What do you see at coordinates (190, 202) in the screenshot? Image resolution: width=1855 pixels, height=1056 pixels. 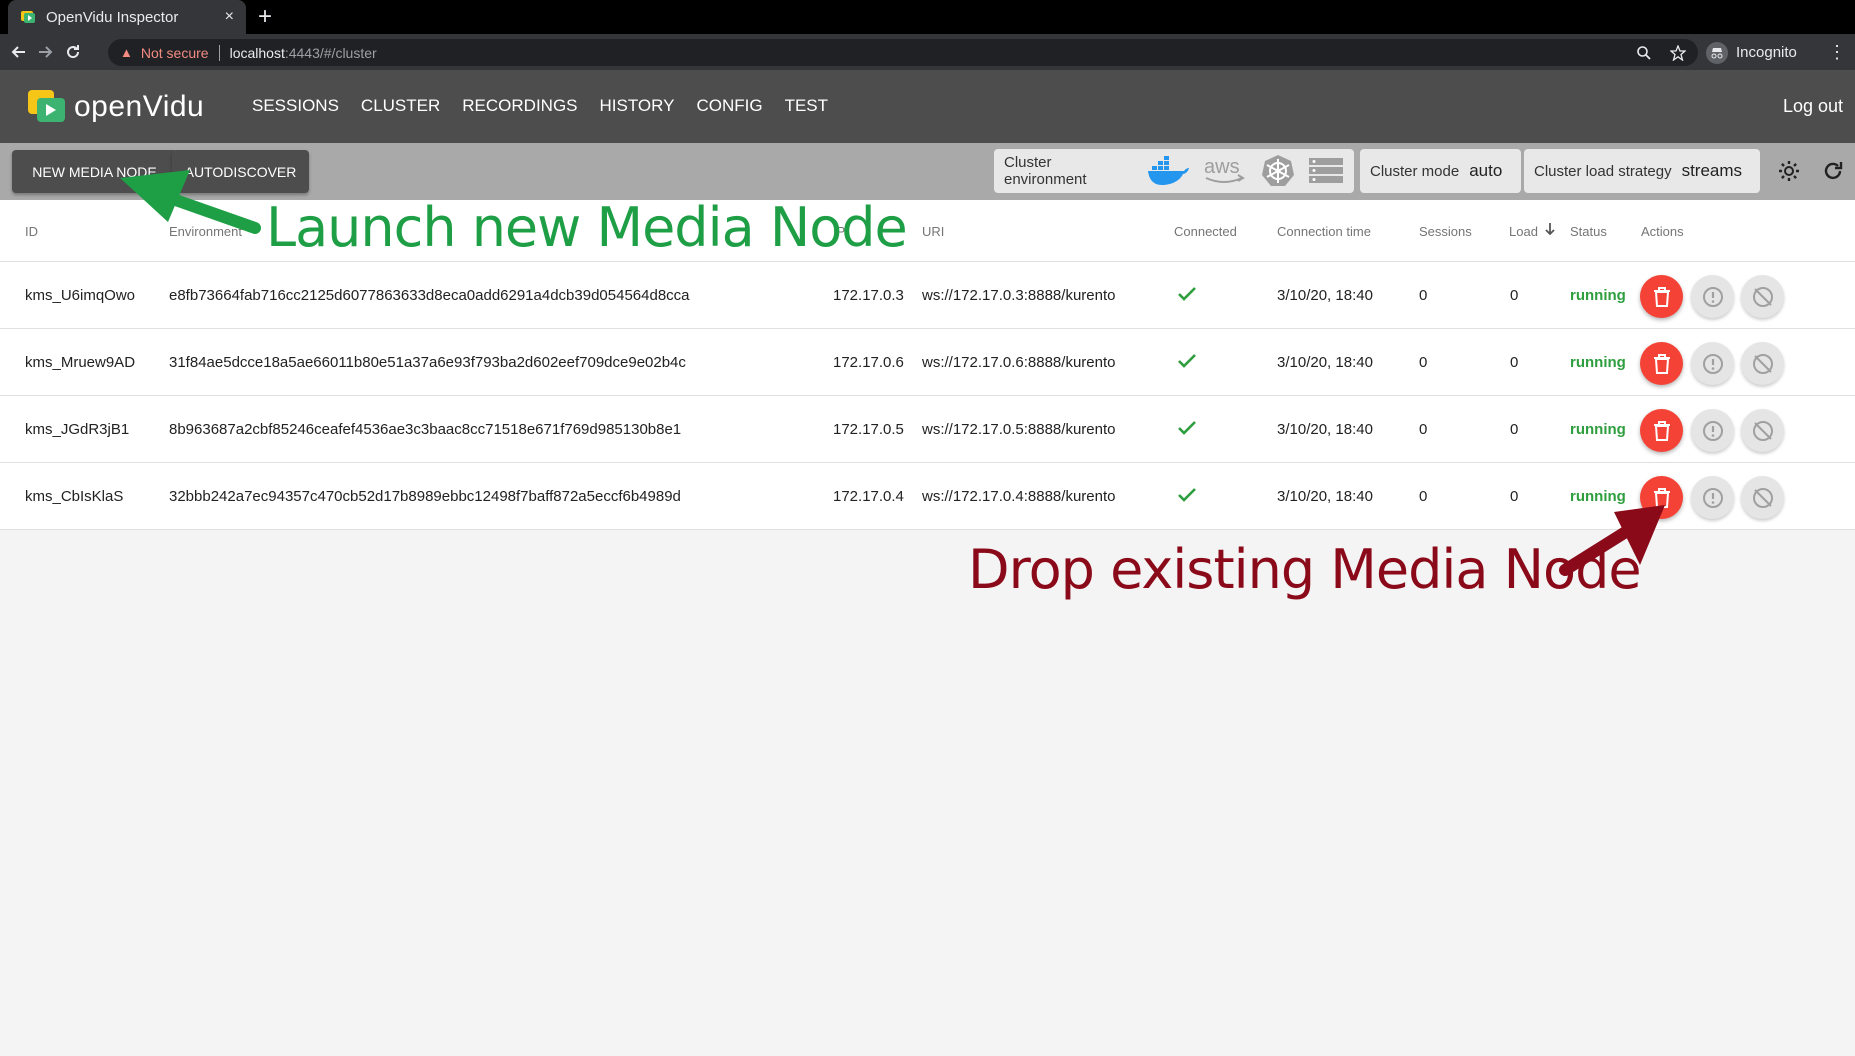 I see `green-arrow` at bounding box center [190, 202].